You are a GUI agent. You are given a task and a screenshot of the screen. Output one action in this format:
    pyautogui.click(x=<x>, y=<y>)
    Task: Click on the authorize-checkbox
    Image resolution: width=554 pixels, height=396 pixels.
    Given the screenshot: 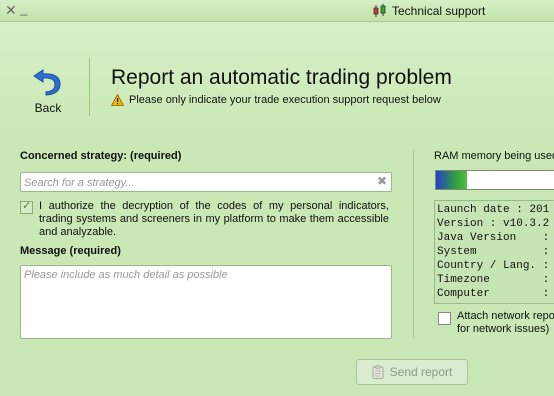 What is the action you would take?
    pyautogui.click(x=26, y=206)
    